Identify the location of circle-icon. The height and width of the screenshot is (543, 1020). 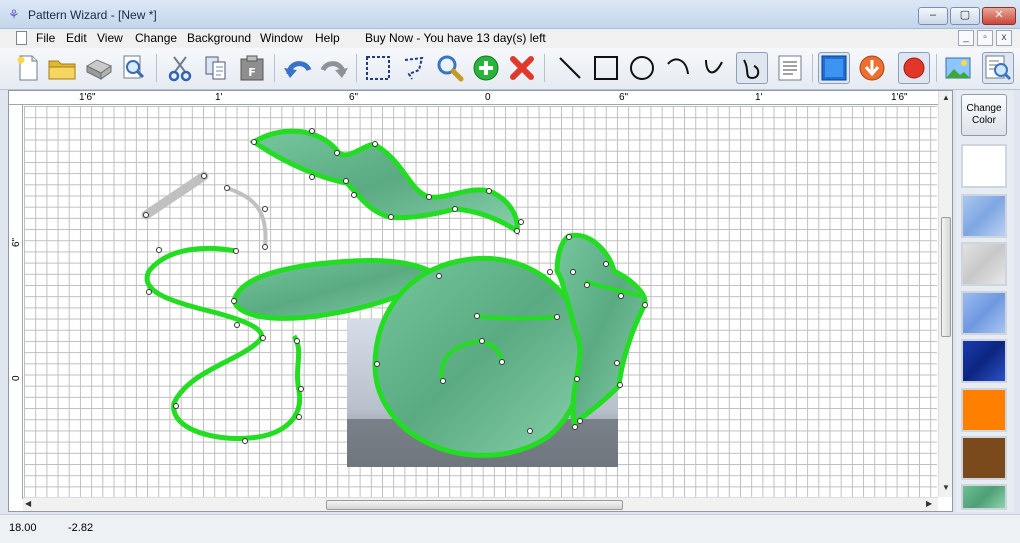
(642, 68).